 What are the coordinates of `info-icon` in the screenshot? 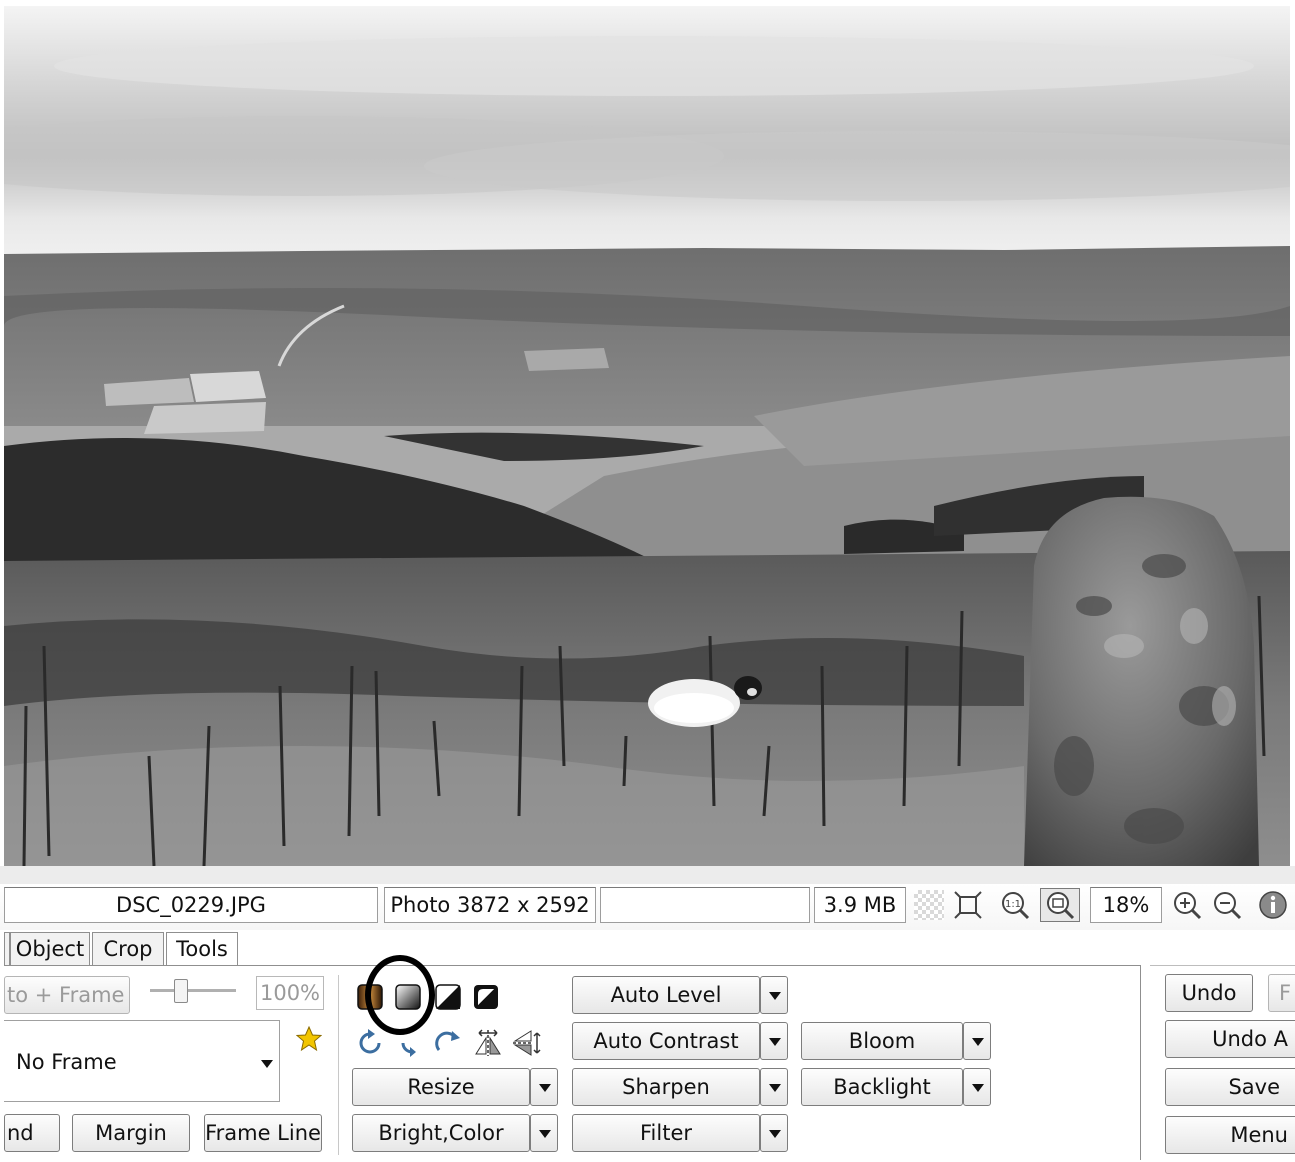 It's located at (1273, 905).